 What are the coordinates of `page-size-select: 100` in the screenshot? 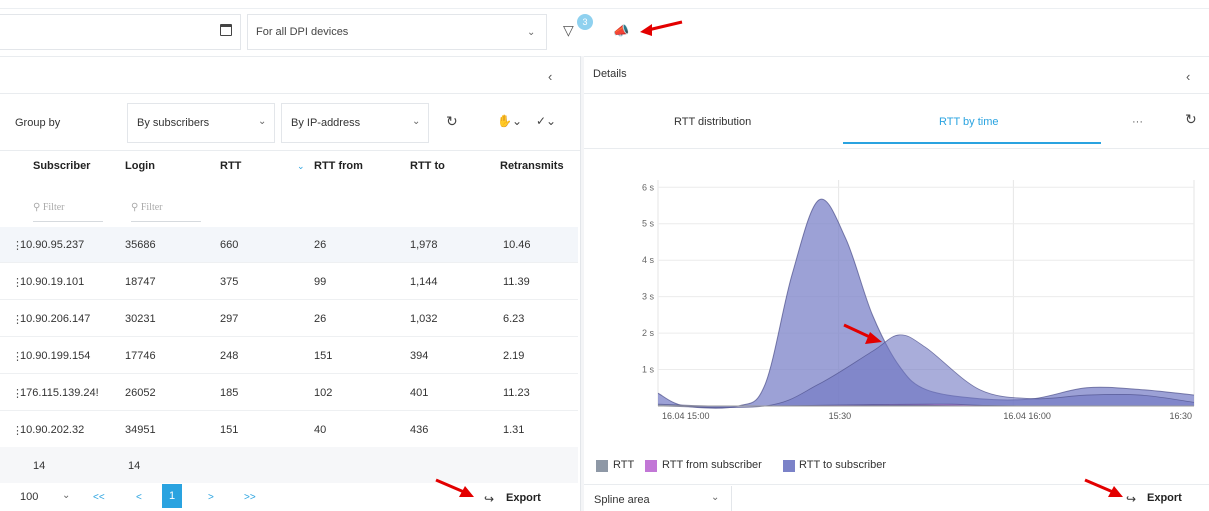 It's located at (29, 497).